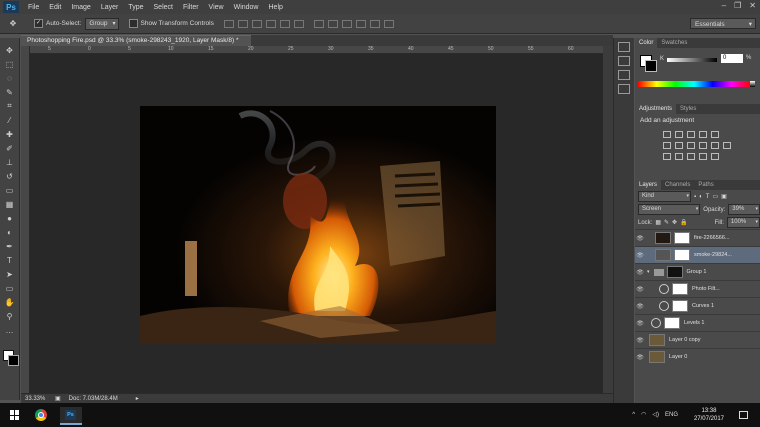 The image size is (760, 427). What do you see at coordinates (752, 84) in the screenshot?
I see `black-white-ramp` at bounding box center [752, 84].